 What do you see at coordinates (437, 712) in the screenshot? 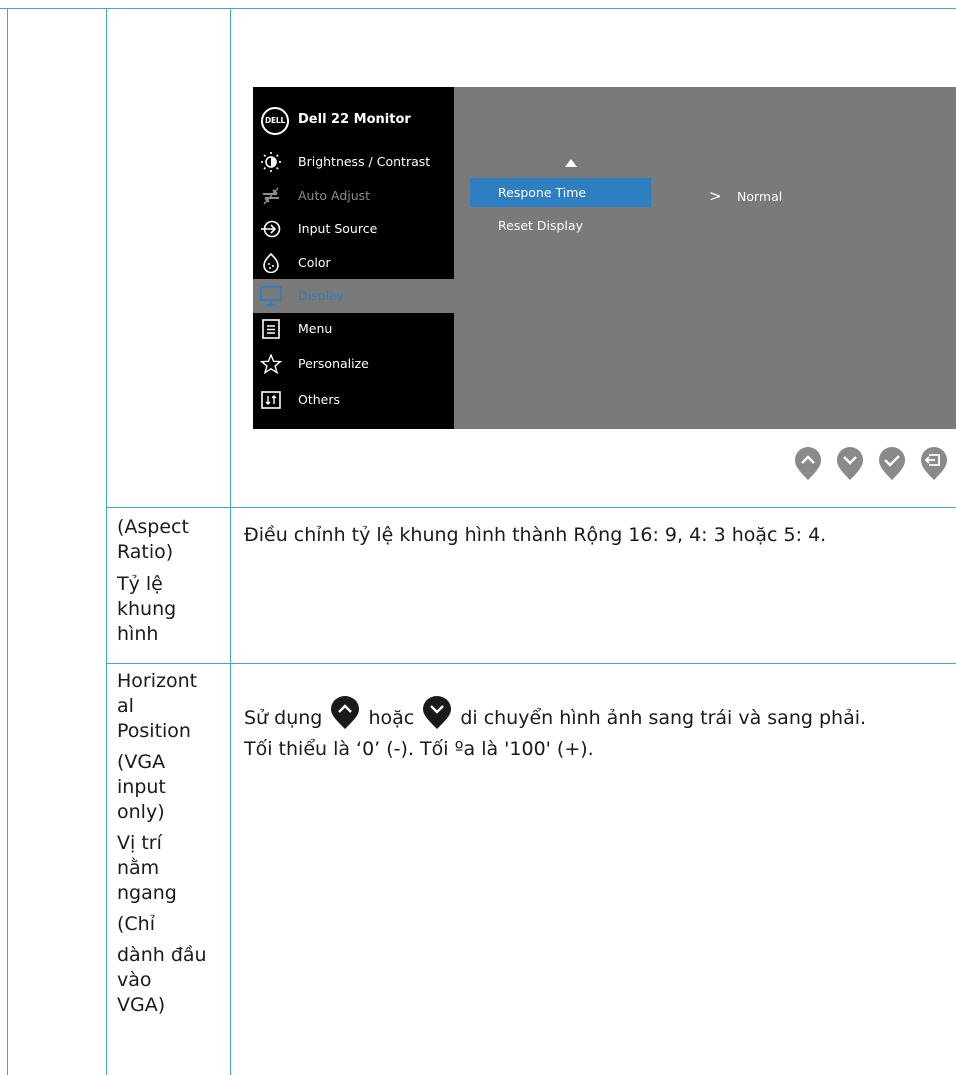
I see `down-arrow-icon` at bounding box center [437, 712].